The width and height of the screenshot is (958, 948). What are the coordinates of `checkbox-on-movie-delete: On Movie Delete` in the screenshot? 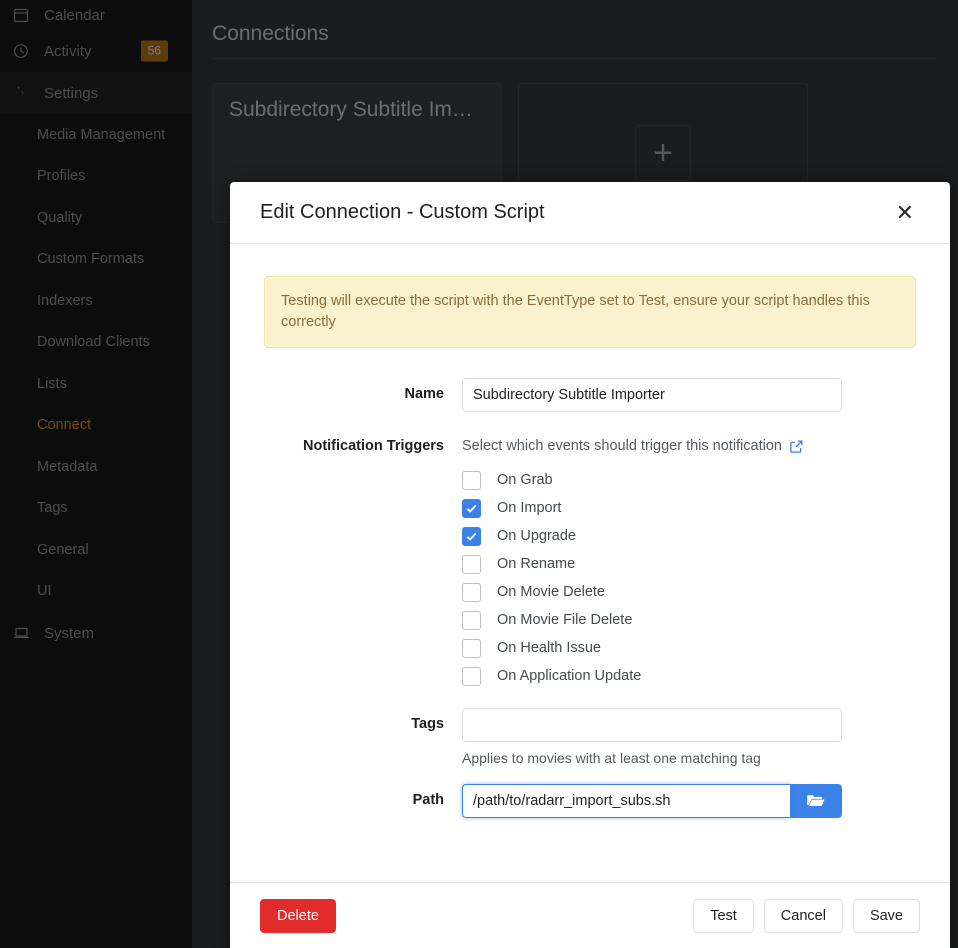 It's located at (689, 592).